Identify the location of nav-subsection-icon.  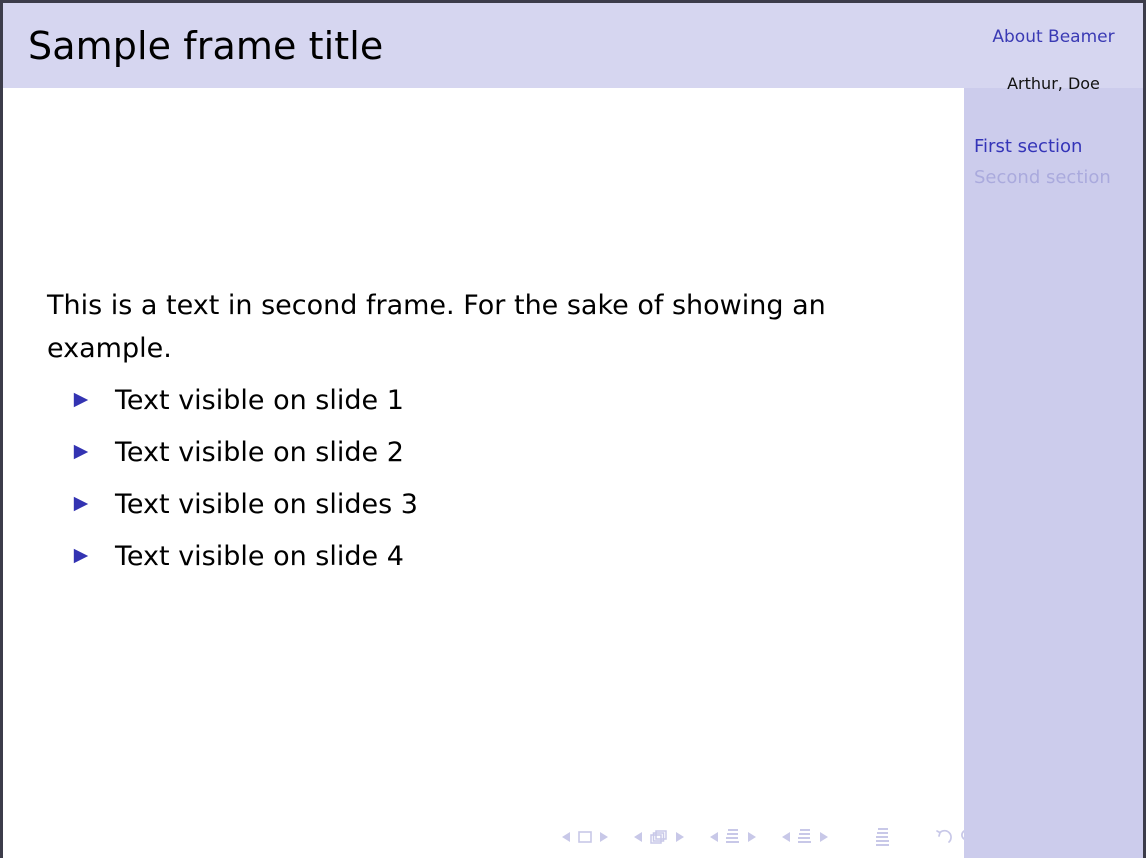
(733, 837).